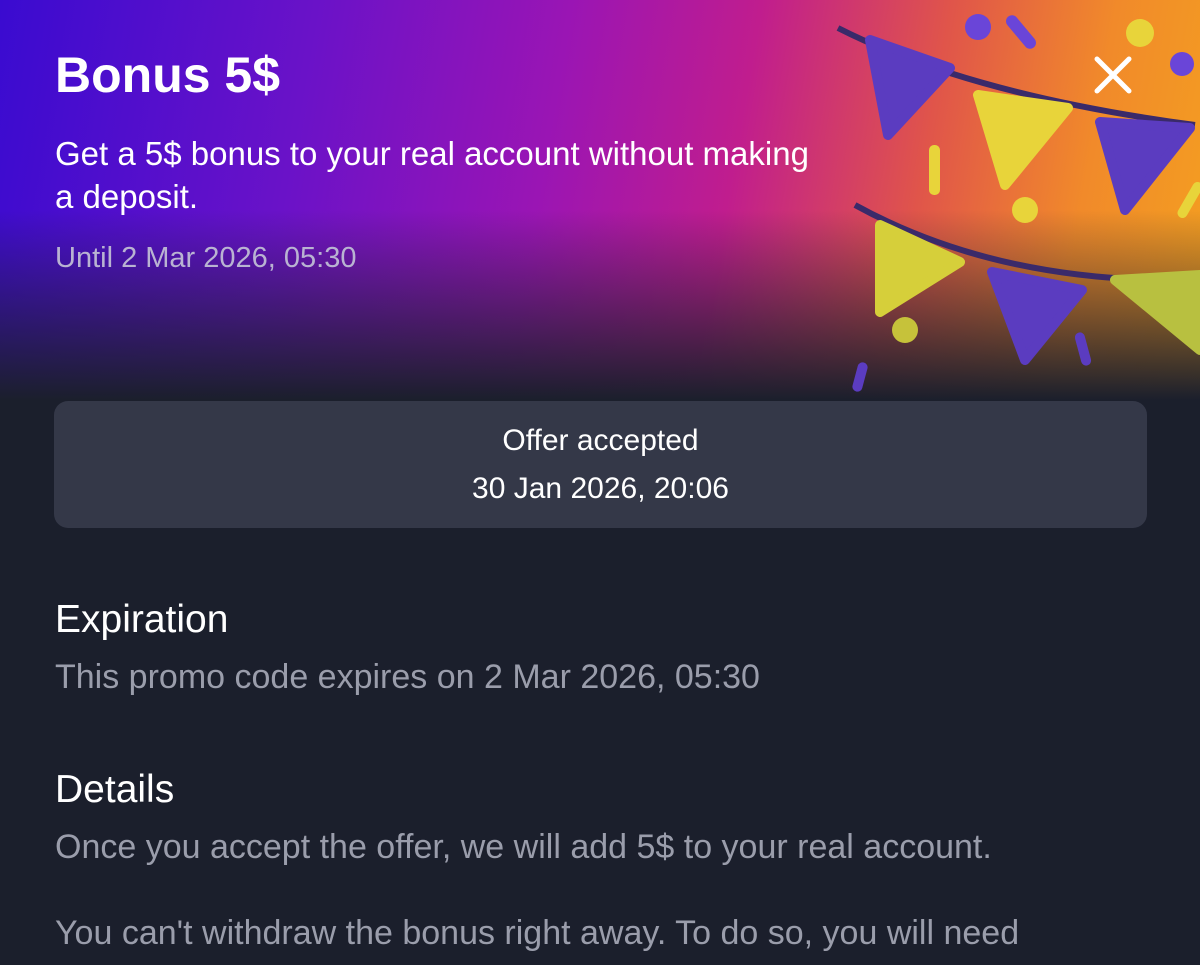  What do you see at coordinates (1018, 203) in the screenshot?
I see `party-garland-illustration` at bounding box center [1018, 203].